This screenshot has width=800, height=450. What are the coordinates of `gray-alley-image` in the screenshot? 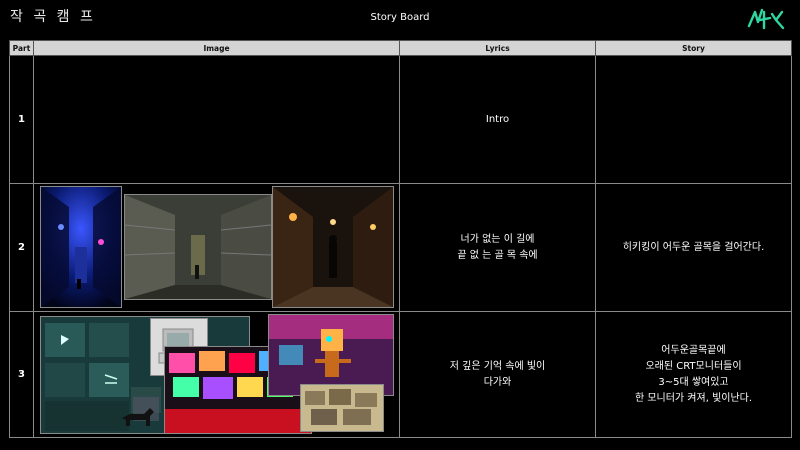 It's located at (198, 247).